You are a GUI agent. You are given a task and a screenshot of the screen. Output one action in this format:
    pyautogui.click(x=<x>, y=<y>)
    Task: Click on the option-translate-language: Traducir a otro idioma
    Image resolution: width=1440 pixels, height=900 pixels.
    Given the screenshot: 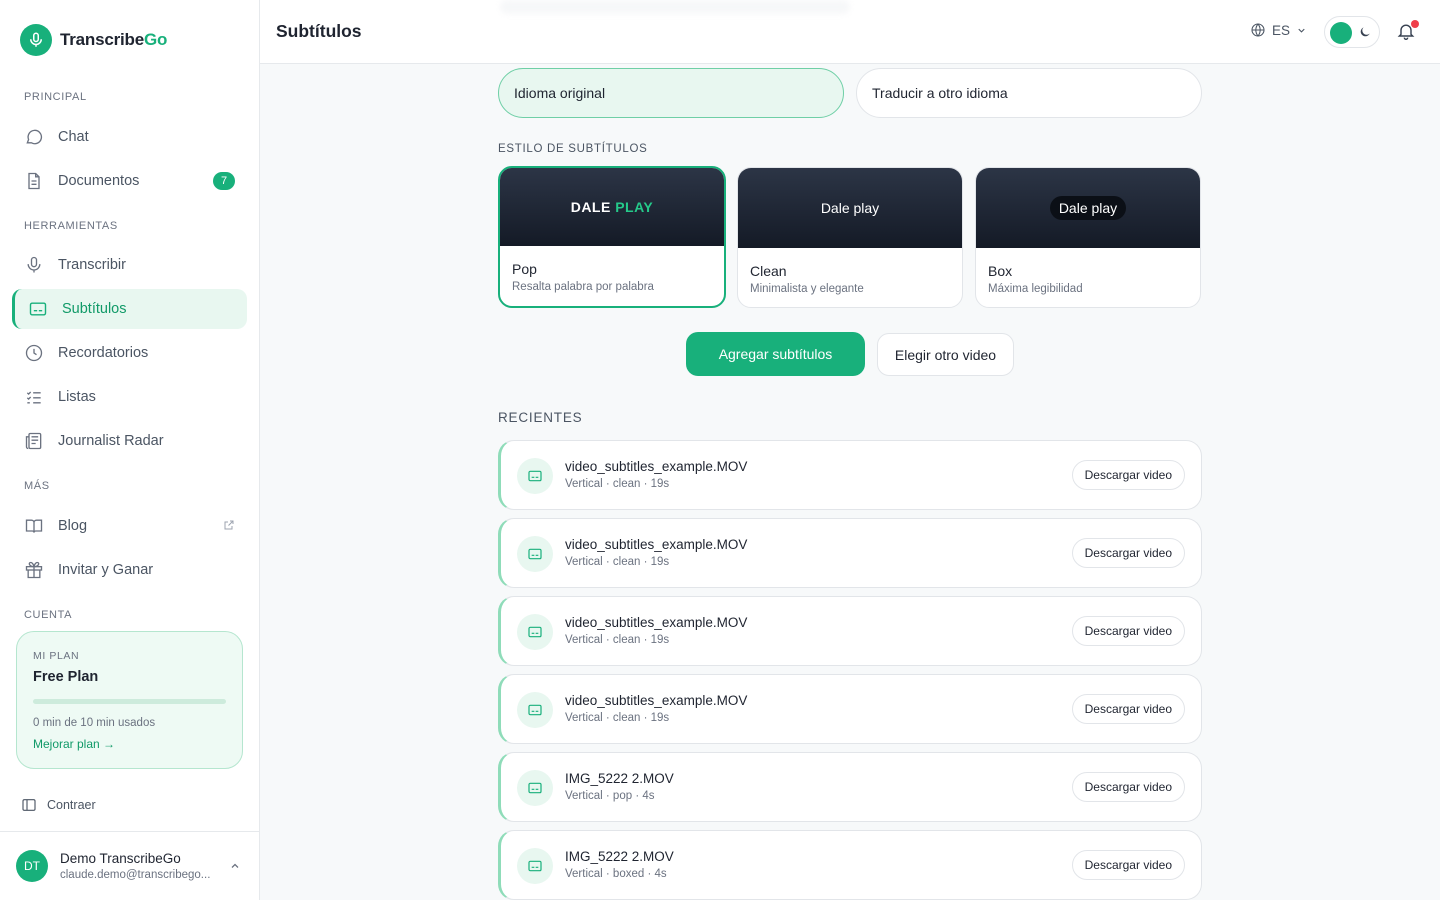 What is the action you would take?
    pyautogui.click(x=1029, y=93)
    